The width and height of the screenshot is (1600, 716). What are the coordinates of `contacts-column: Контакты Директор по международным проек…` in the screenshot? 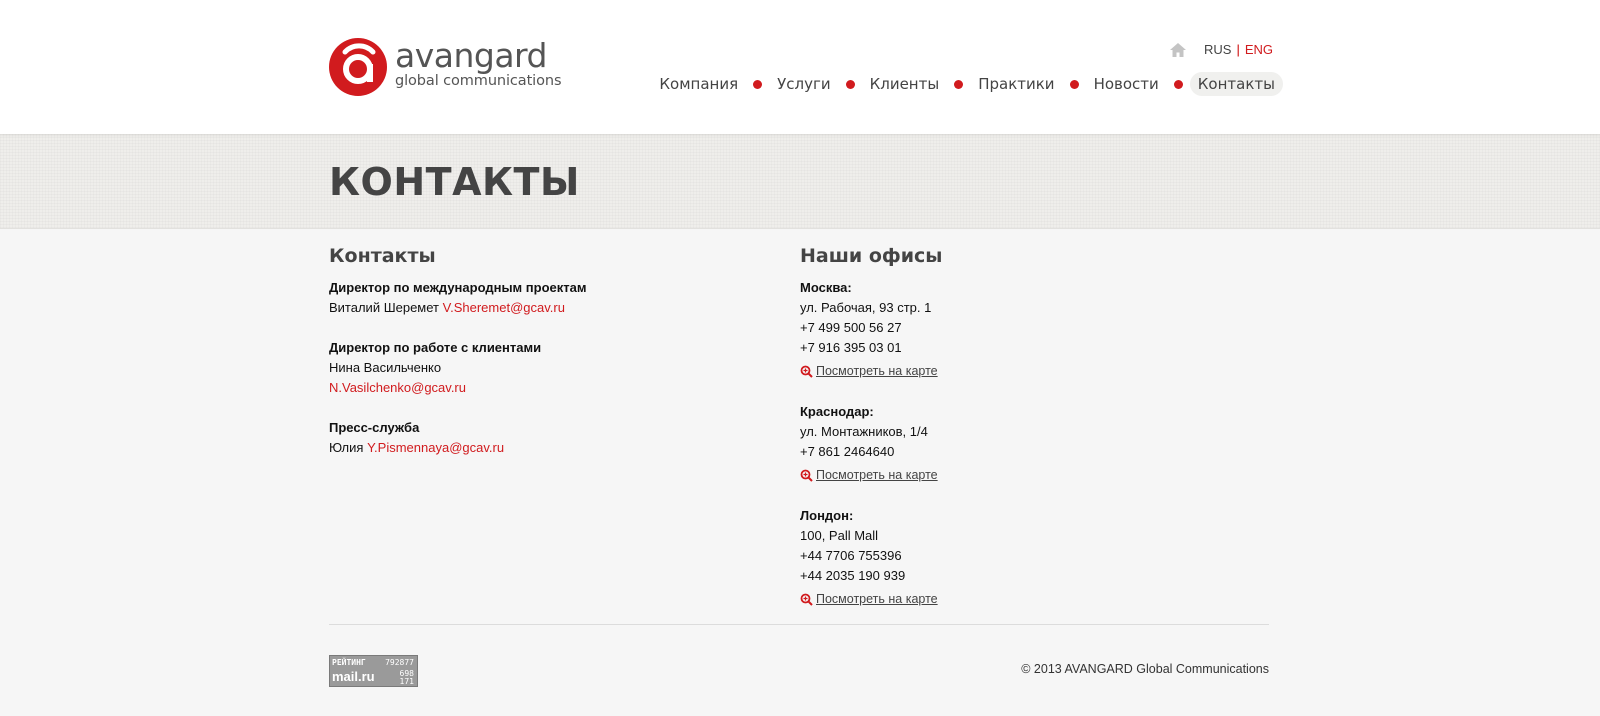 It's located at (549, 361).